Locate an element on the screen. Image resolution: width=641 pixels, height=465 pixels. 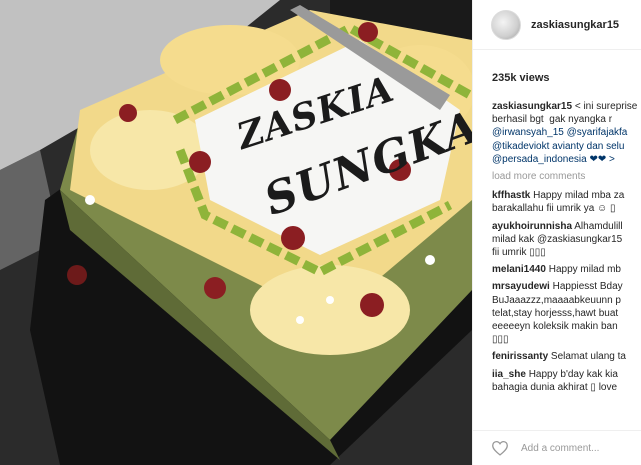
post-username: zaskiasungkar15 is located at coordinates (575, 25).